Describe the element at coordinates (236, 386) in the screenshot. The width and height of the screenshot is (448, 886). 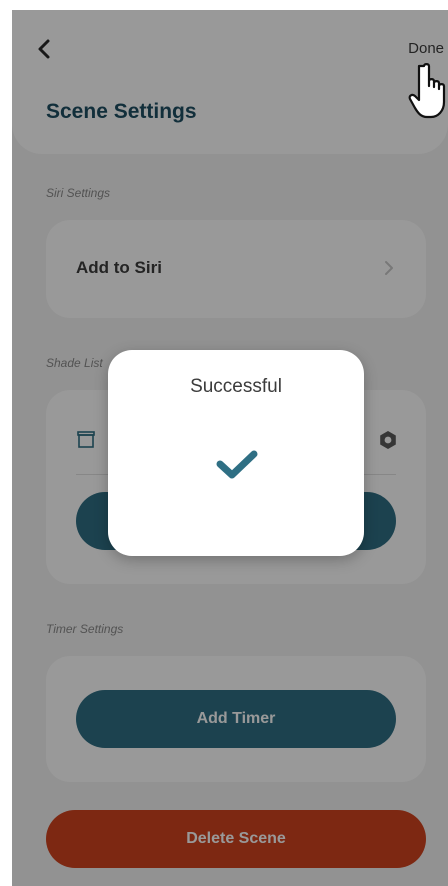
I see `success-title: Successful` at that location.